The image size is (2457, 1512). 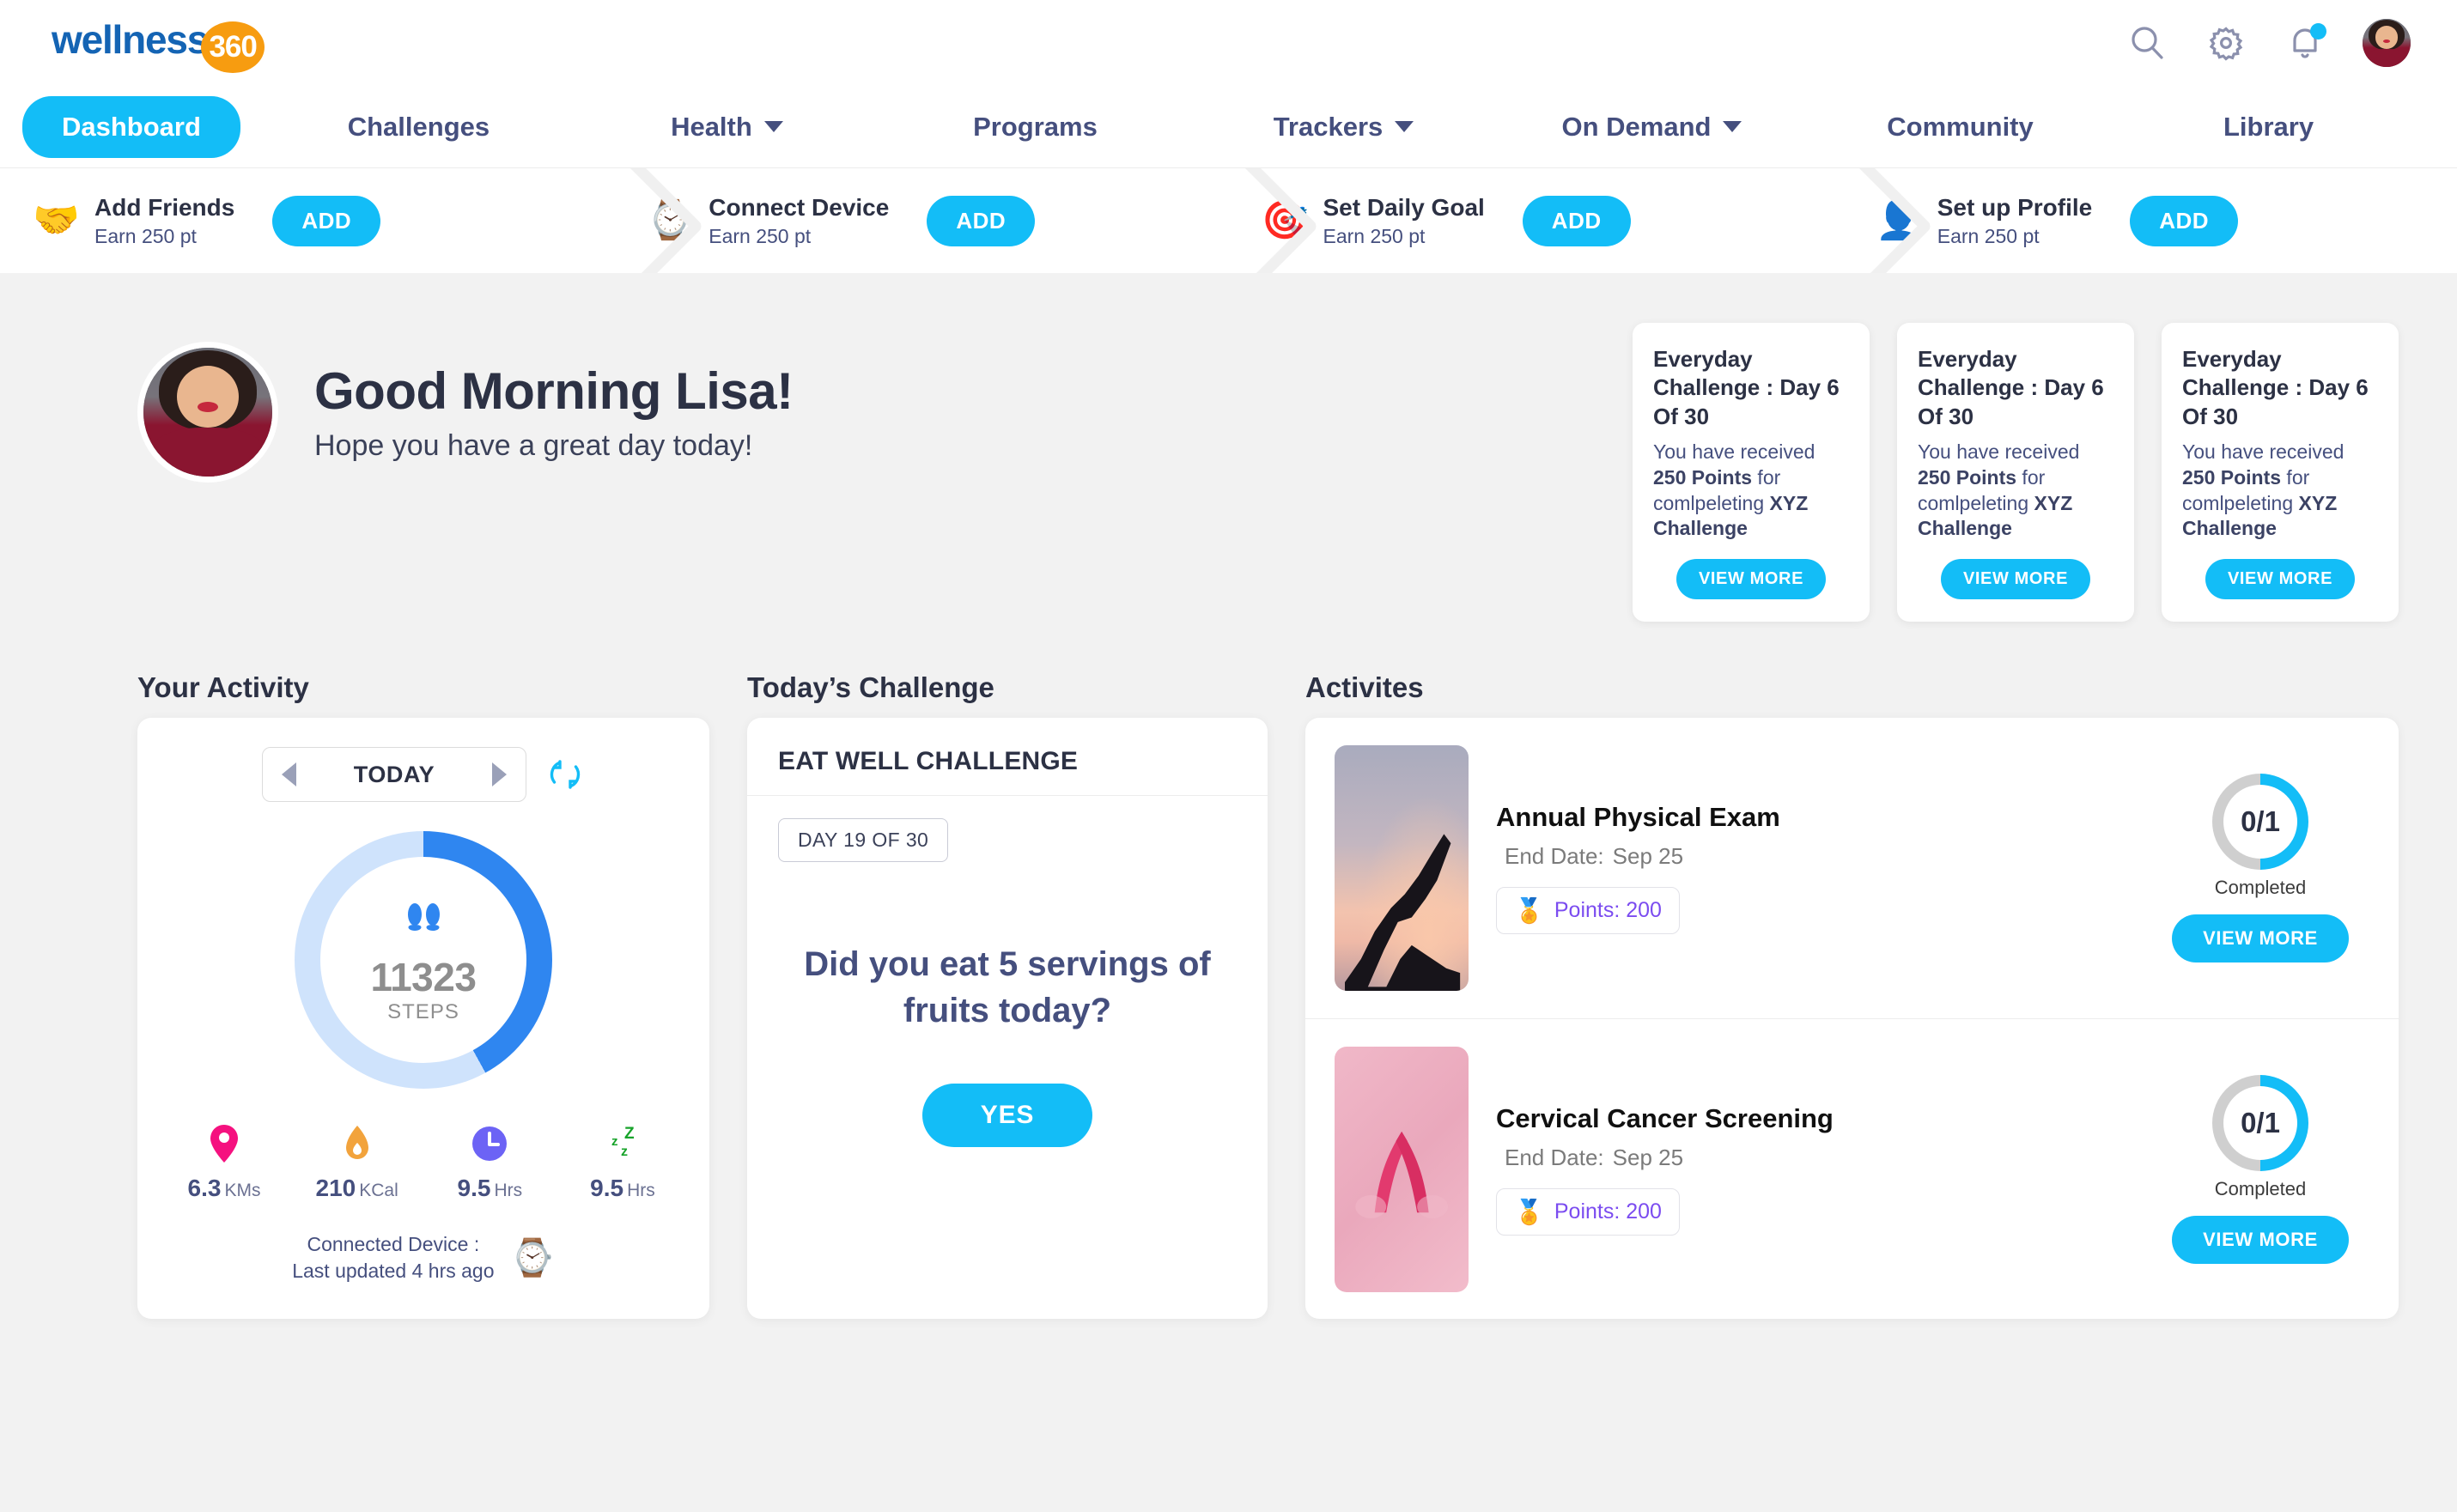 I want to click on flame-icon, so click(x=357, y=1144).